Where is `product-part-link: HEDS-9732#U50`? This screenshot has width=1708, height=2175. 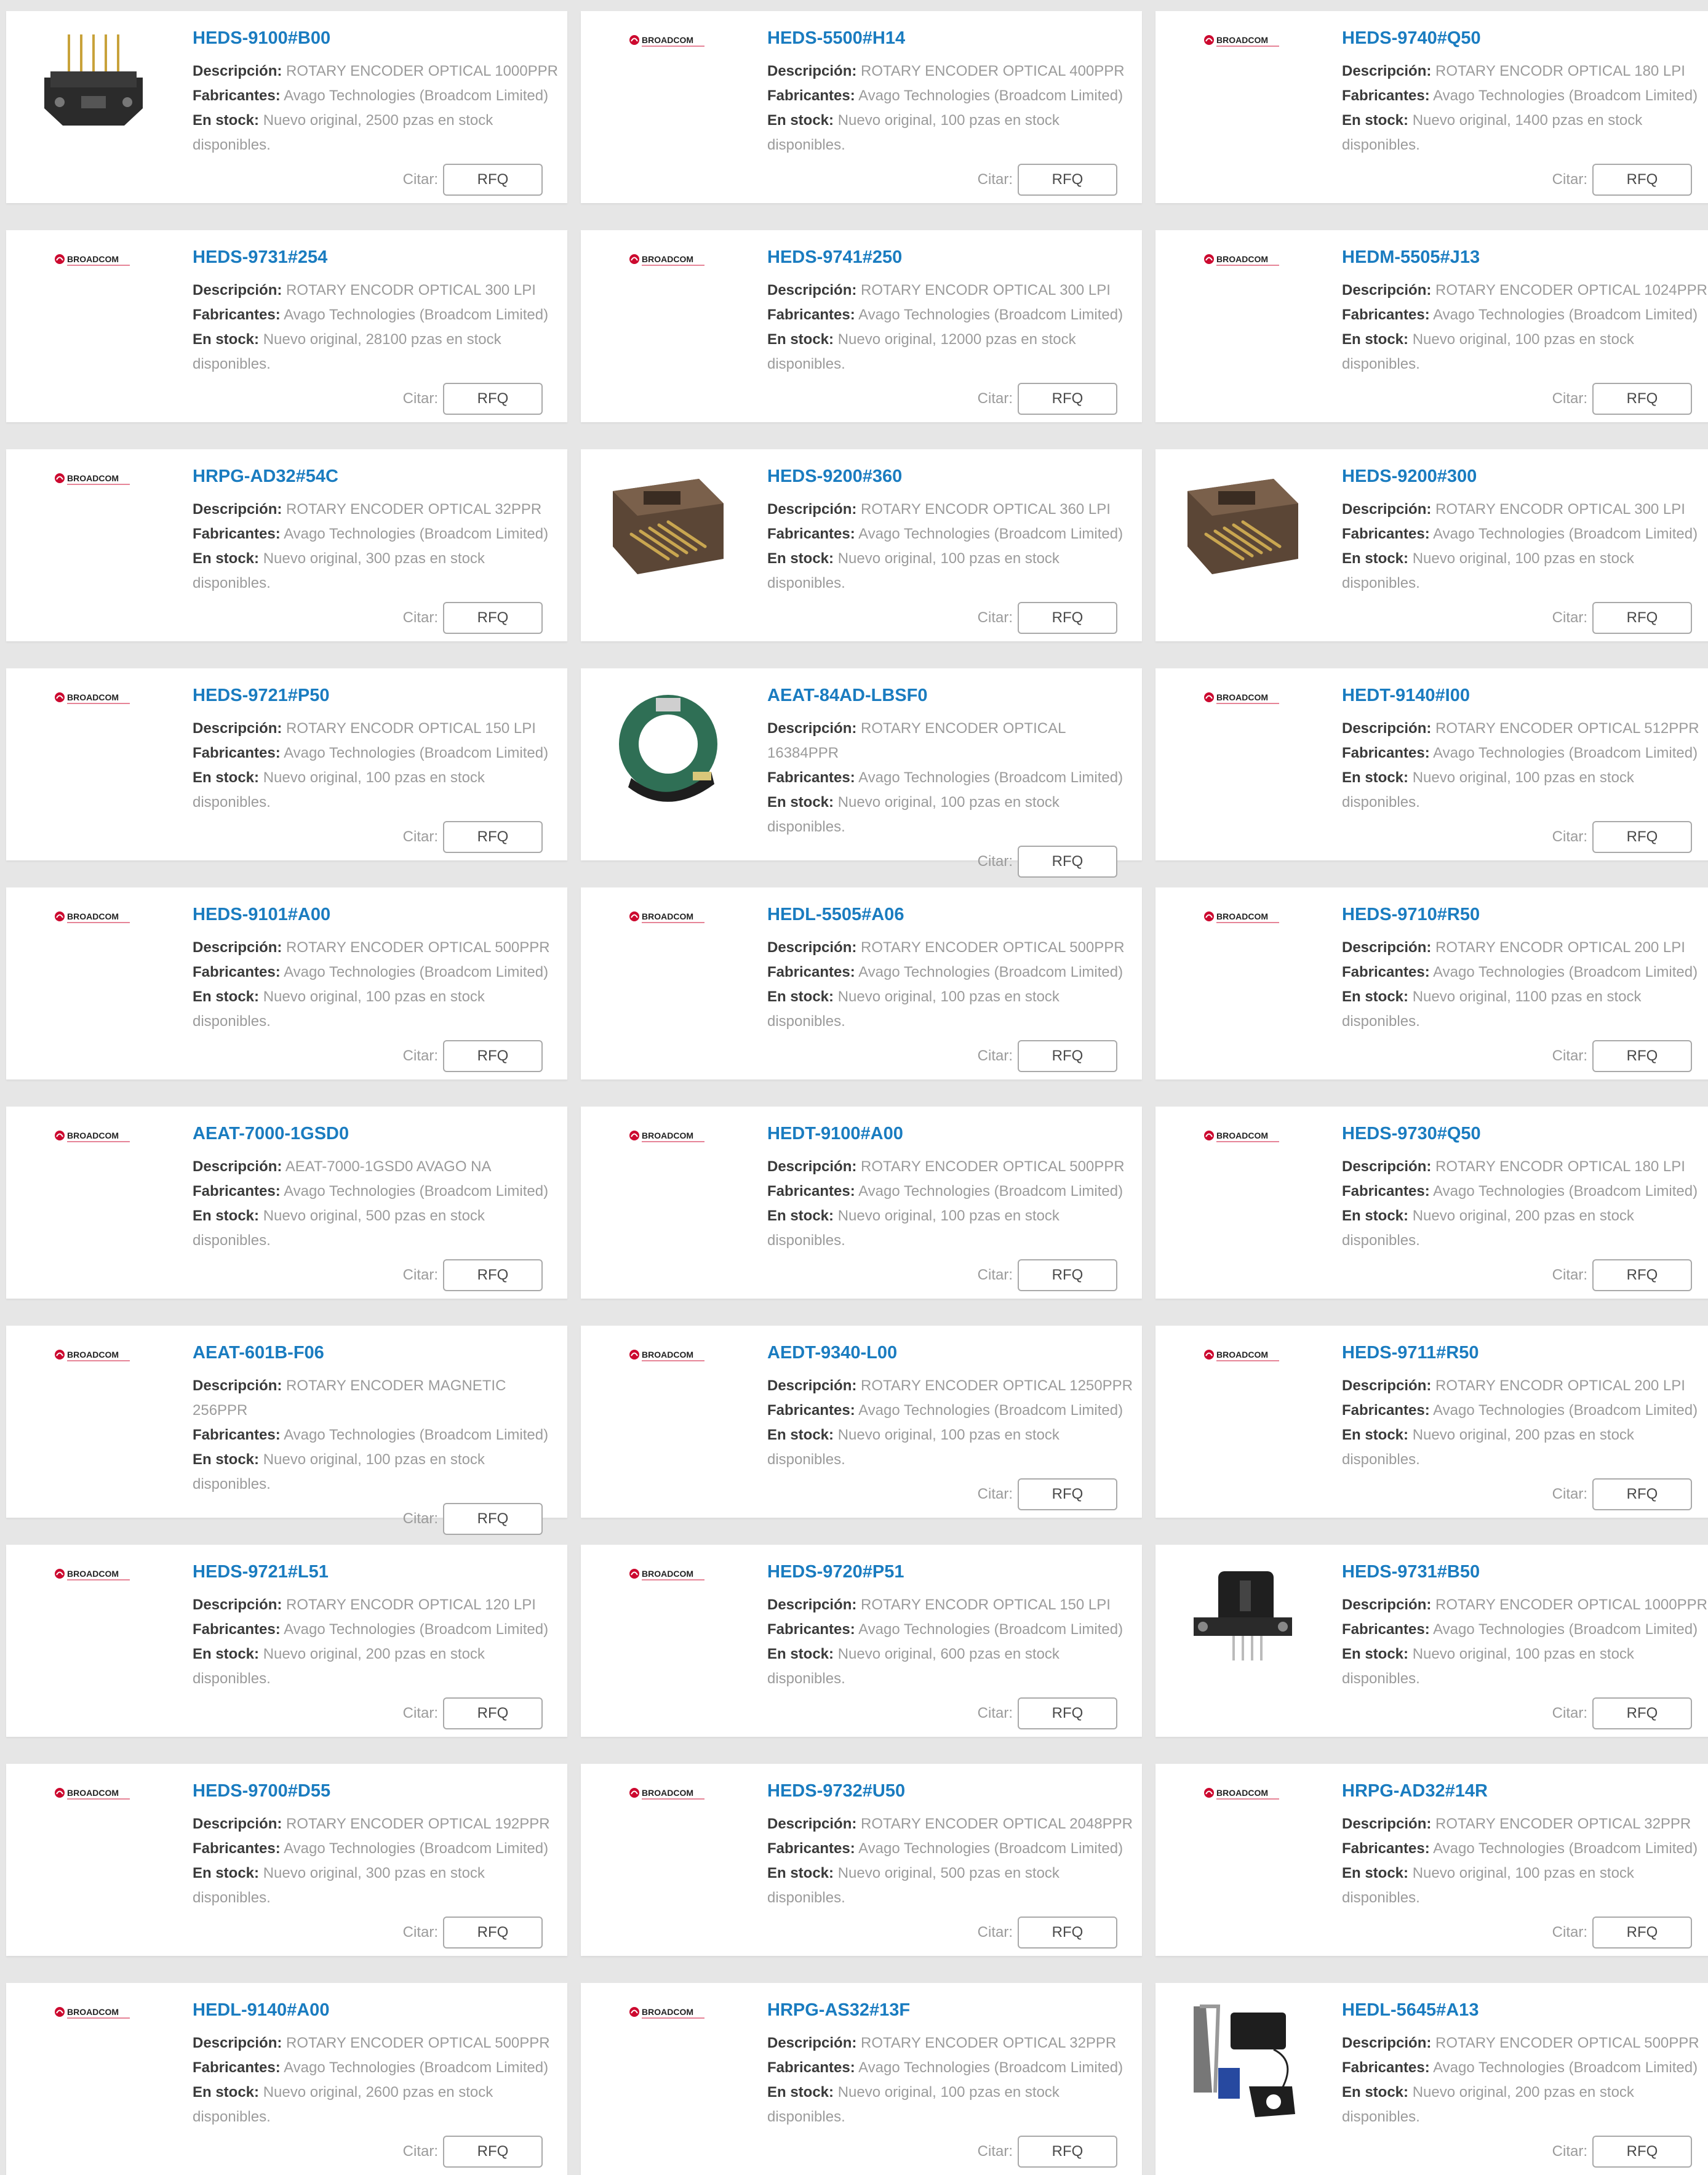
product-part-link: HEDS-9732#U50 is located at coordinates (836, 1791).